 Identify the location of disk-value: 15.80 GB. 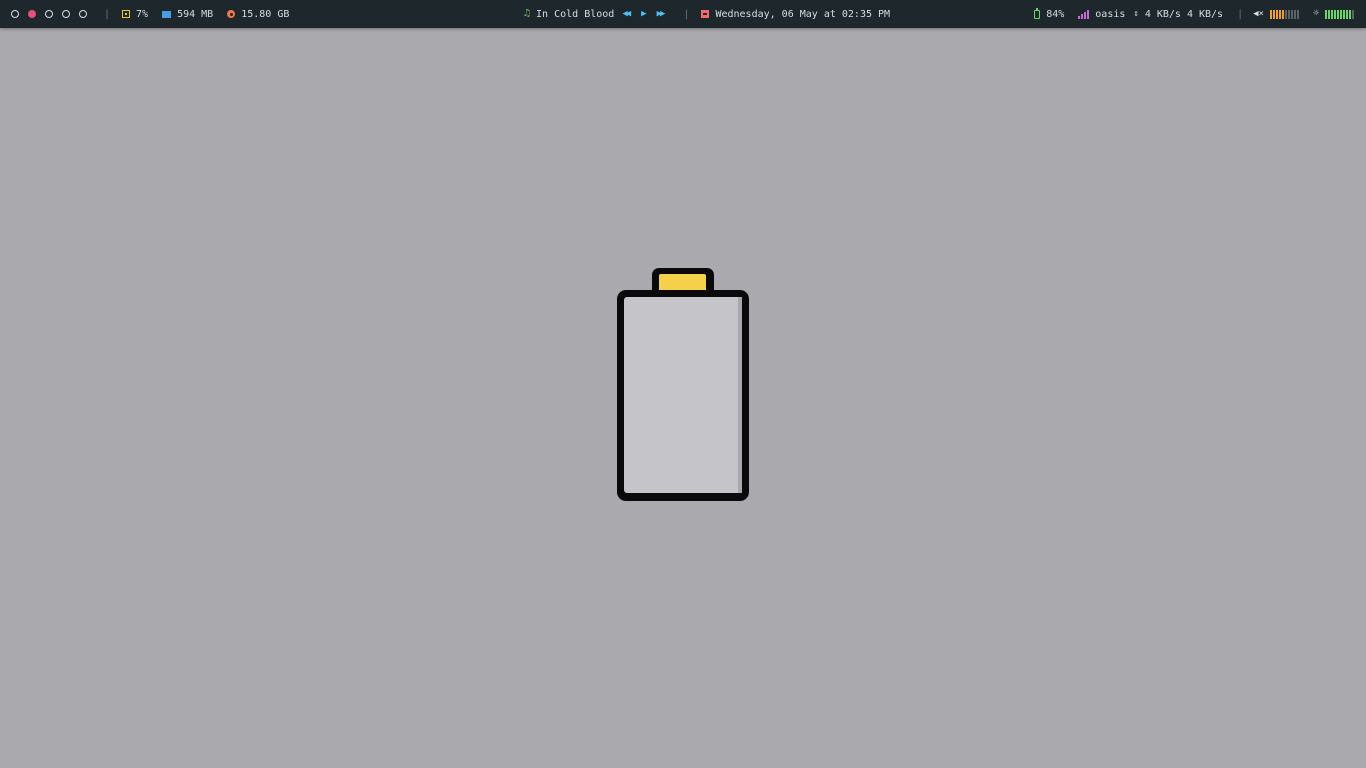
(265, 14).